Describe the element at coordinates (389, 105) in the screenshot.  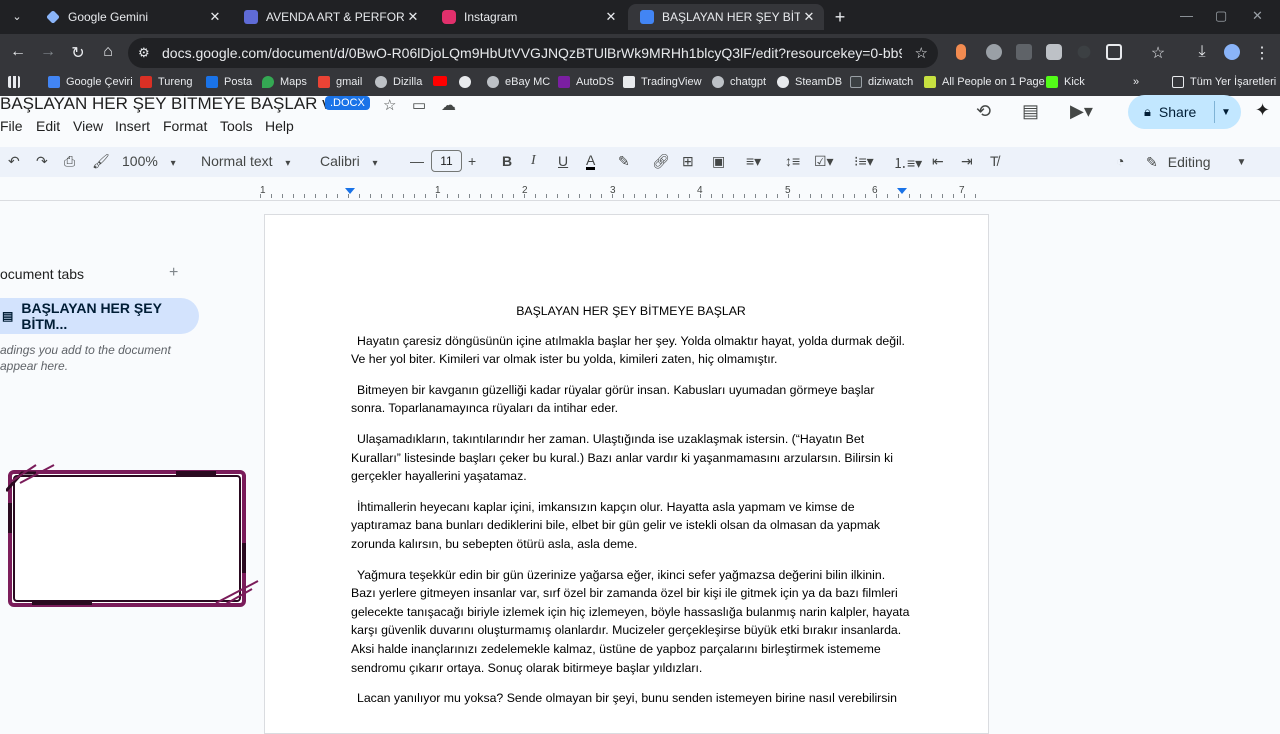
I see `star-icon: ☆` at that location.